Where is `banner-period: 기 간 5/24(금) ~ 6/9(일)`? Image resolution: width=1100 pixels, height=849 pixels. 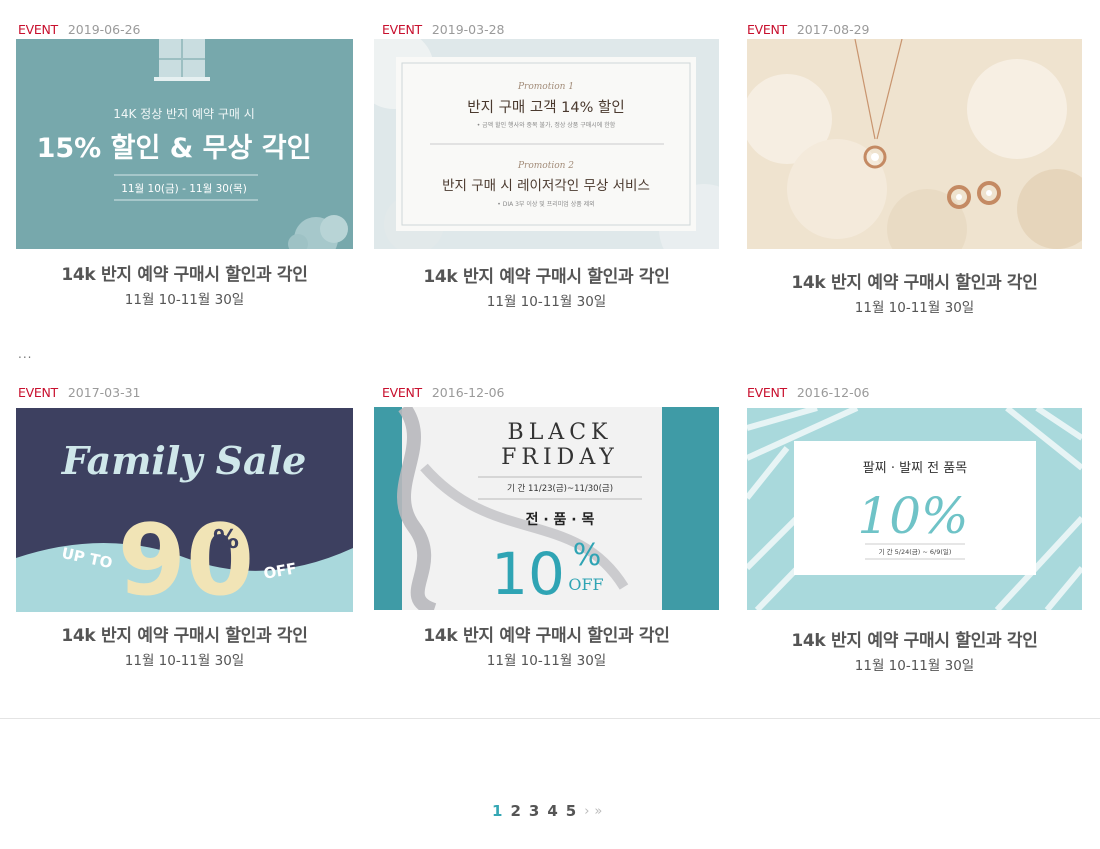
banner-period: 기 간 5/24(금) ~ 6/9(일) is located at coordinates (915, 551).